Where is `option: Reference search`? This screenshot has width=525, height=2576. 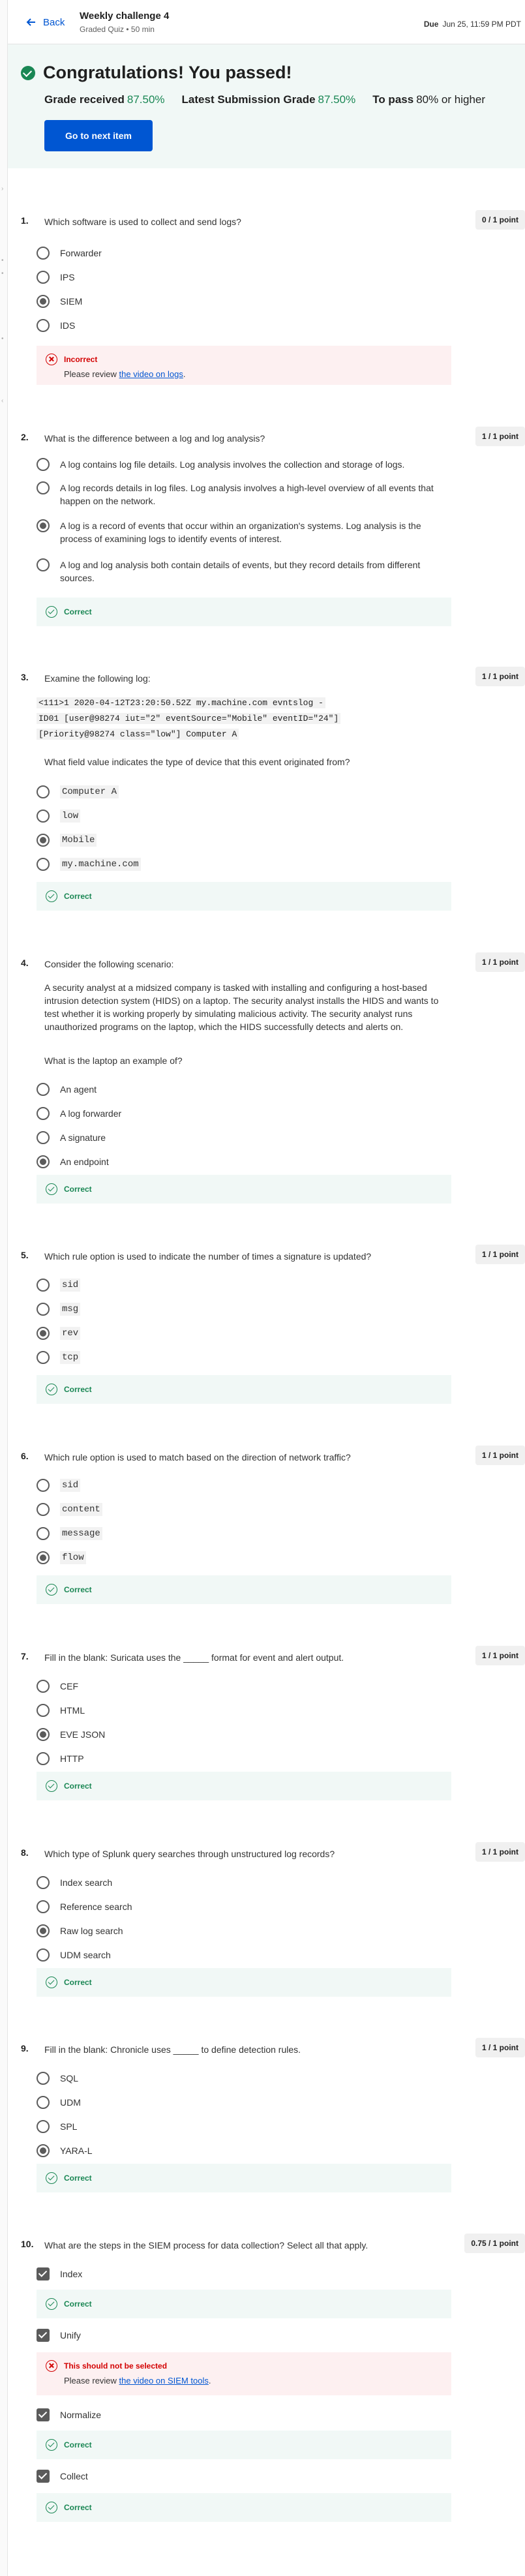
option: Reference search is located at coordinates (242, 1907).